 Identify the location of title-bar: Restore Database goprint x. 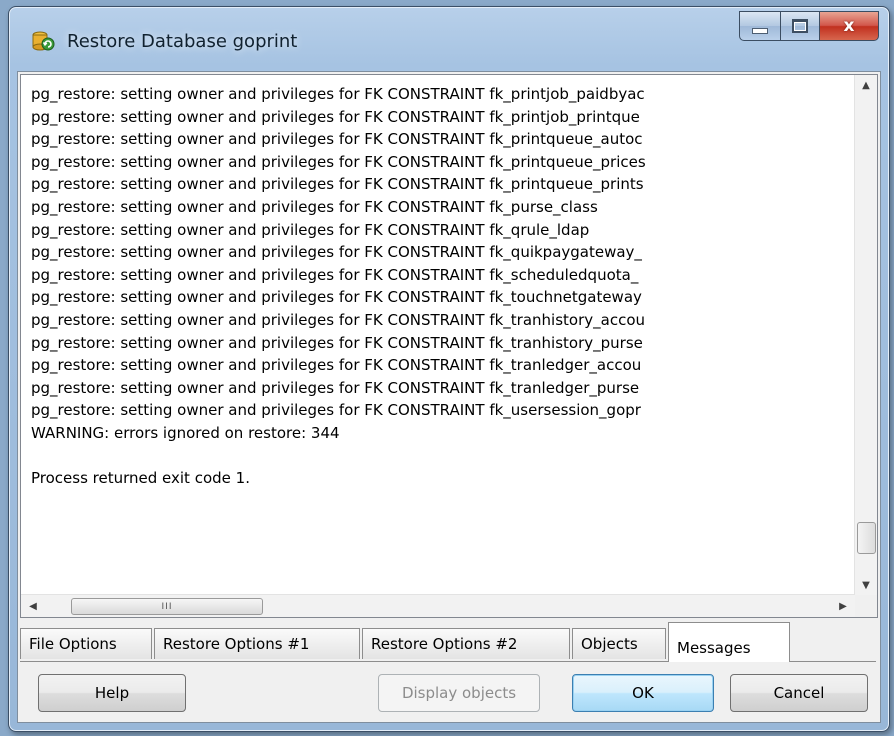
(449, 38).